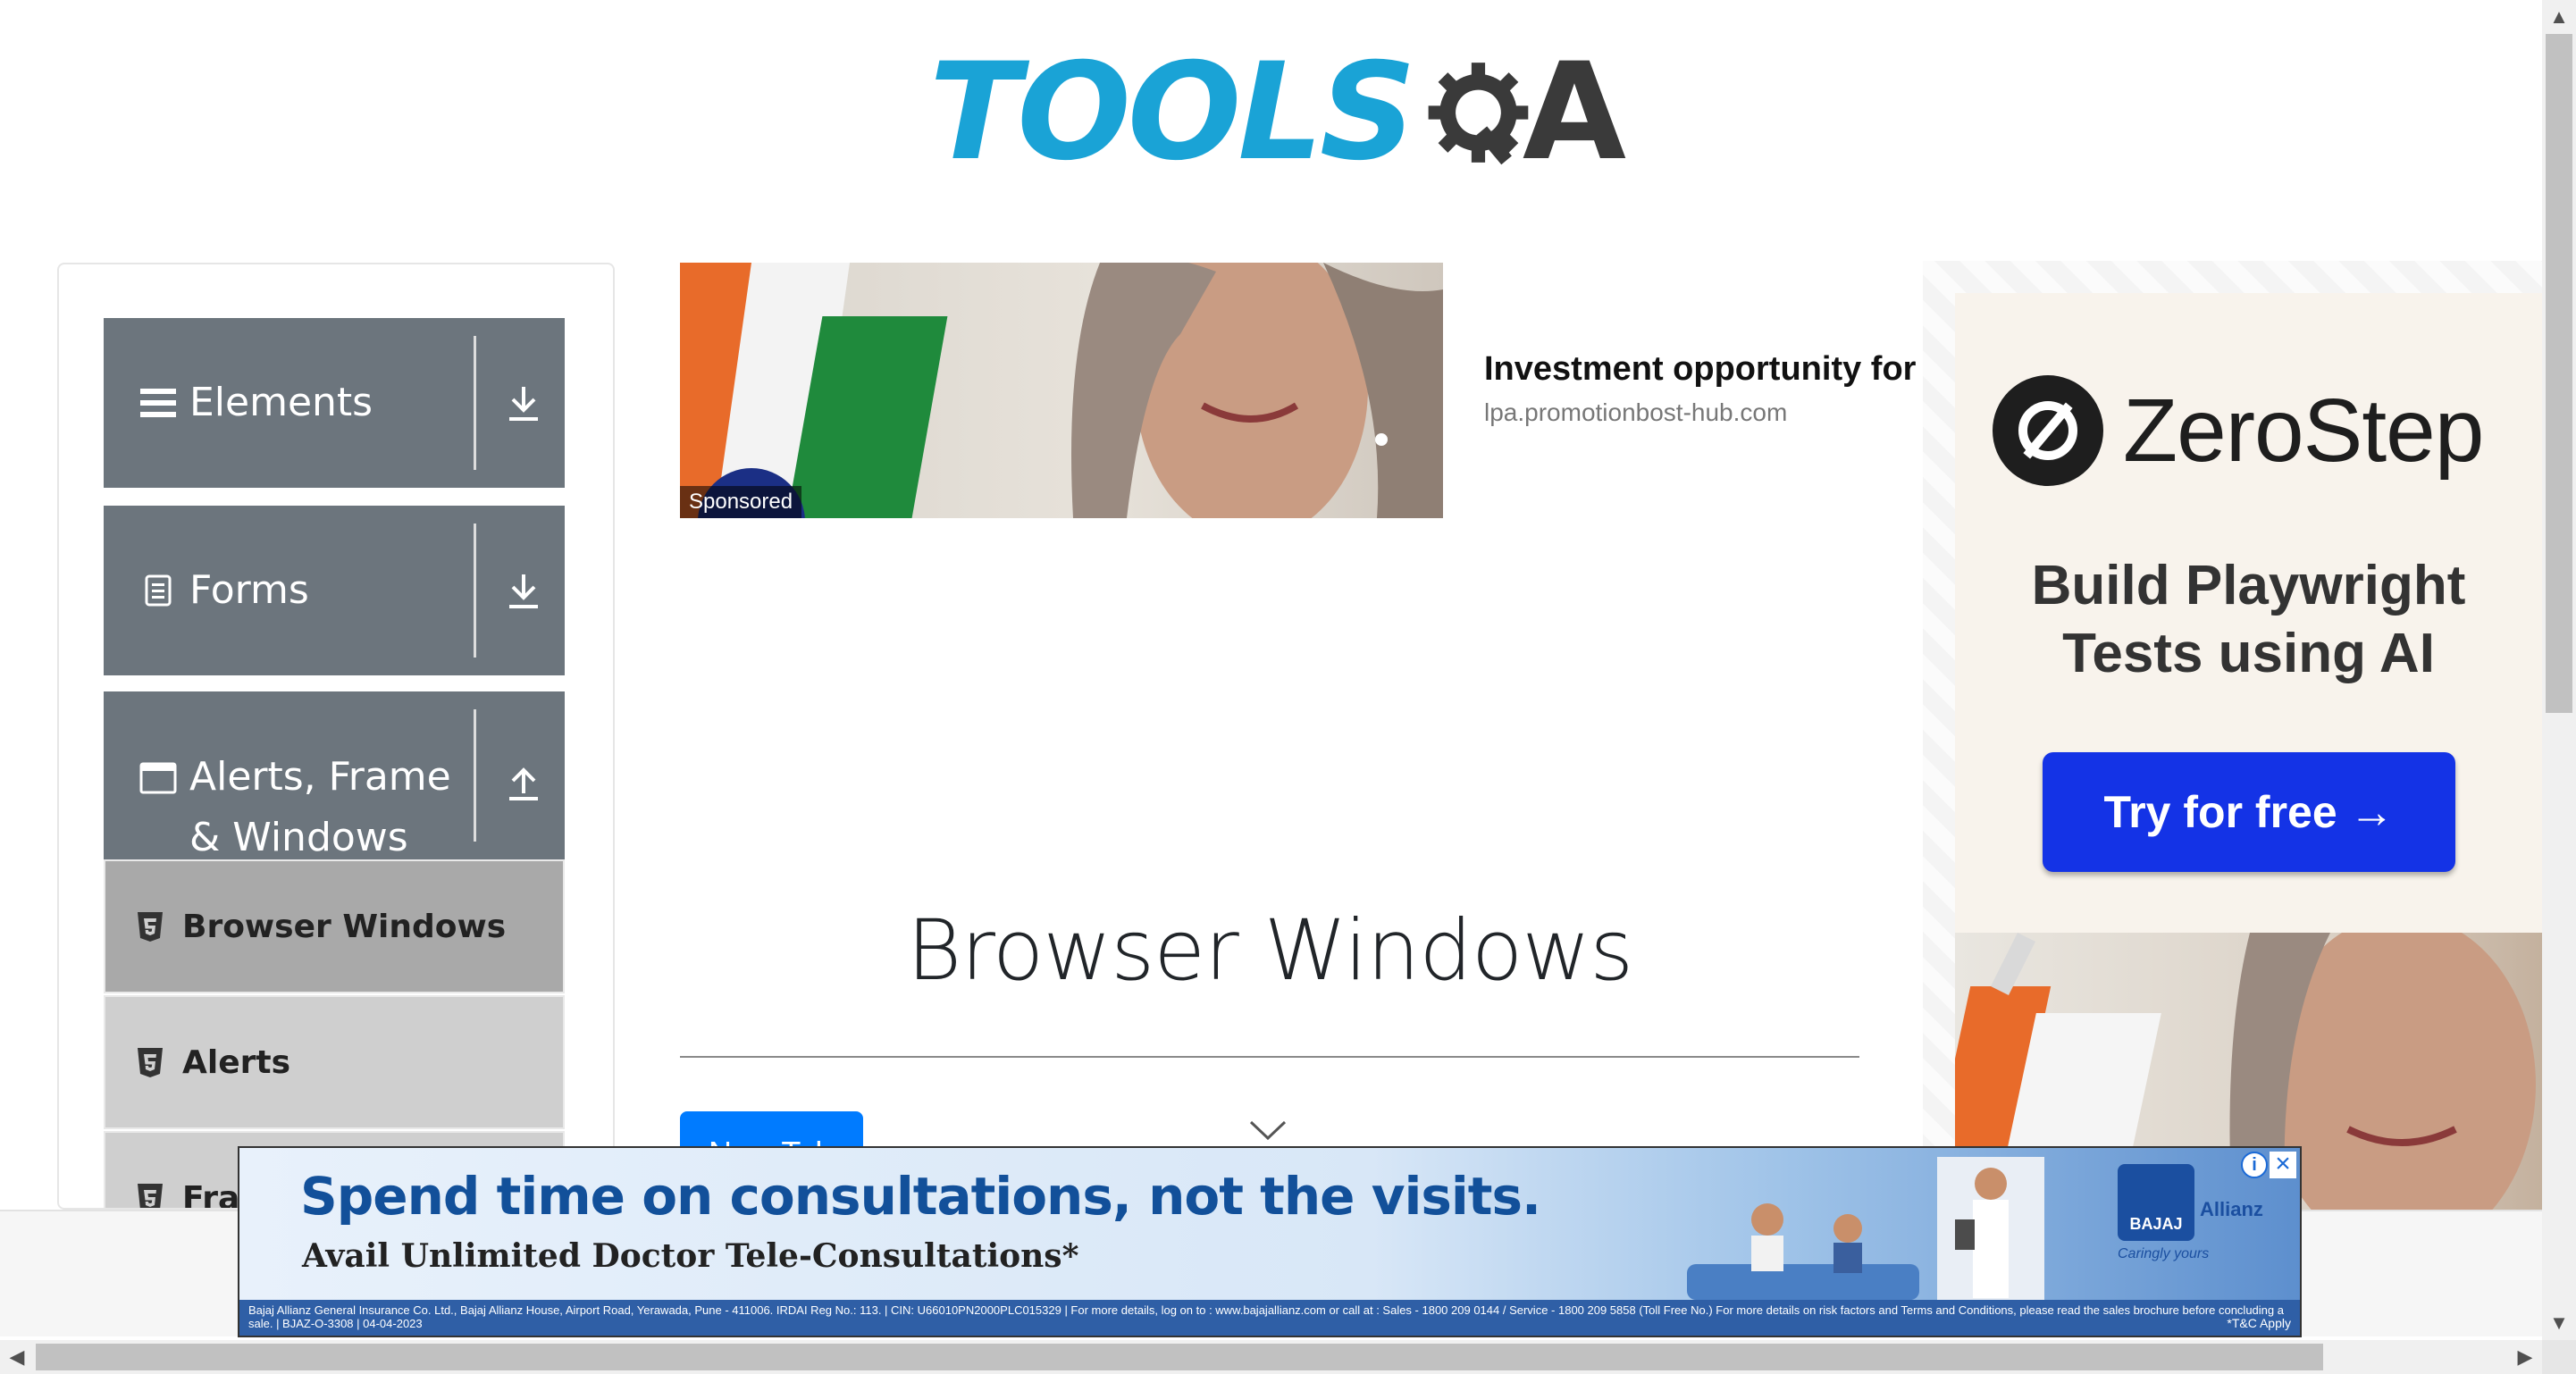  Describe the element at coordinates (281, 403) in the screenshot. I see `sidebar-group-label: Elements` at that location.